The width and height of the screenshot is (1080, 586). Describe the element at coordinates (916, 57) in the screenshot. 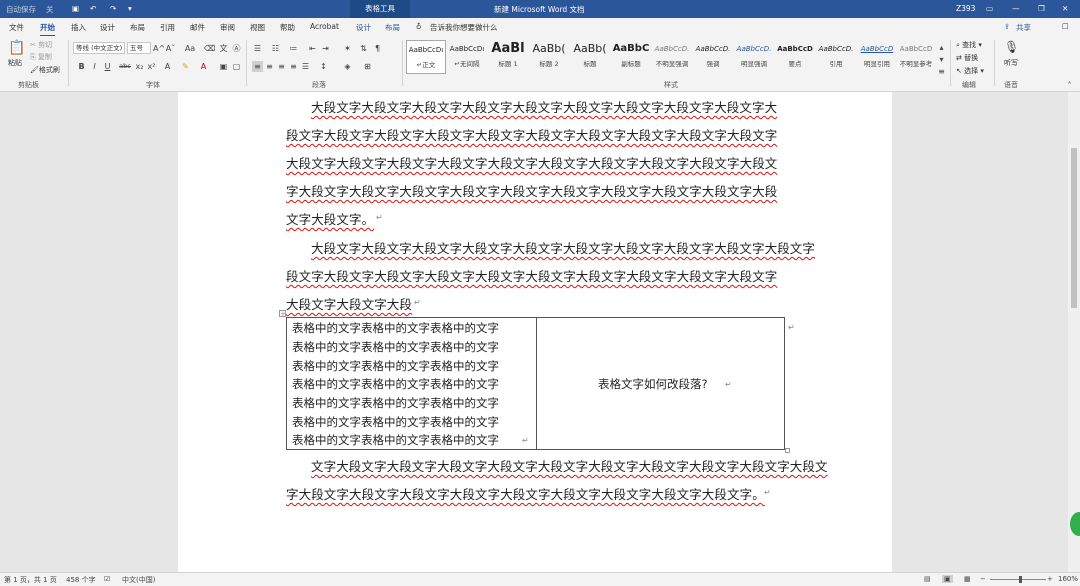

I see `style-subtle-reference: AaBbCcD 不明显参考` at that location.